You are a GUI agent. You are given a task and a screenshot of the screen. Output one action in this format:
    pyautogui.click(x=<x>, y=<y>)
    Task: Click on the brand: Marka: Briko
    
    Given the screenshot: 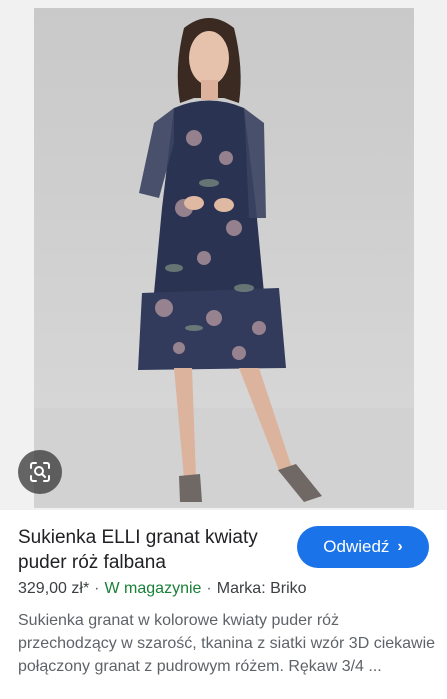 What is the action you would take?
    pyautogui.click(x=261, y=588)
    